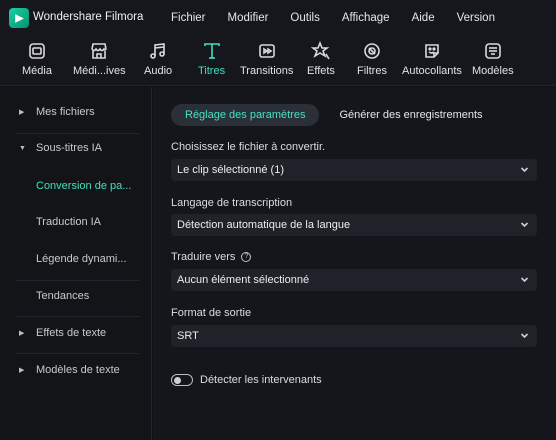 Image resolution: width=556 pixels, height=440 pixels. What do you see at coordinates (182, 380) in the screenshot?
I see `speaker-detection-toggle` at bounding box center [182, 380].